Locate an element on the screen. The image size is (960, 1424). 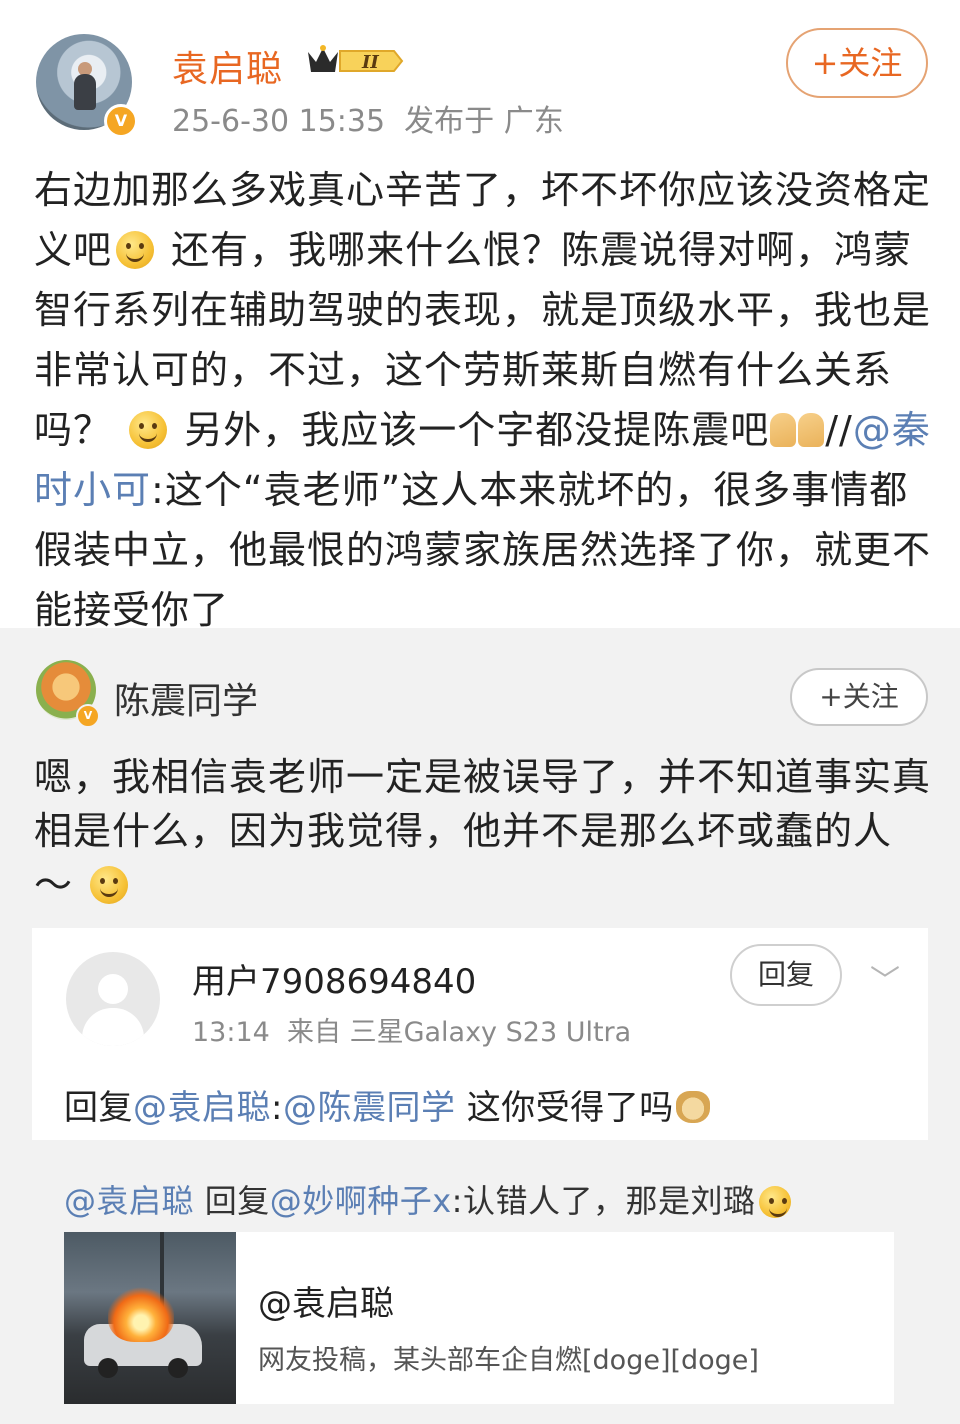
default-avatar-icon is located at coordinates (113, 999).